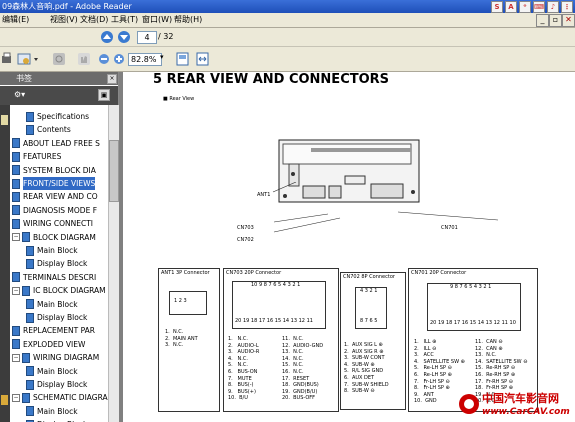  Describe the element at coordinates (439, 273) in the screenshot. I see `cn701-box-title: CN701 20P Connector` at that location.